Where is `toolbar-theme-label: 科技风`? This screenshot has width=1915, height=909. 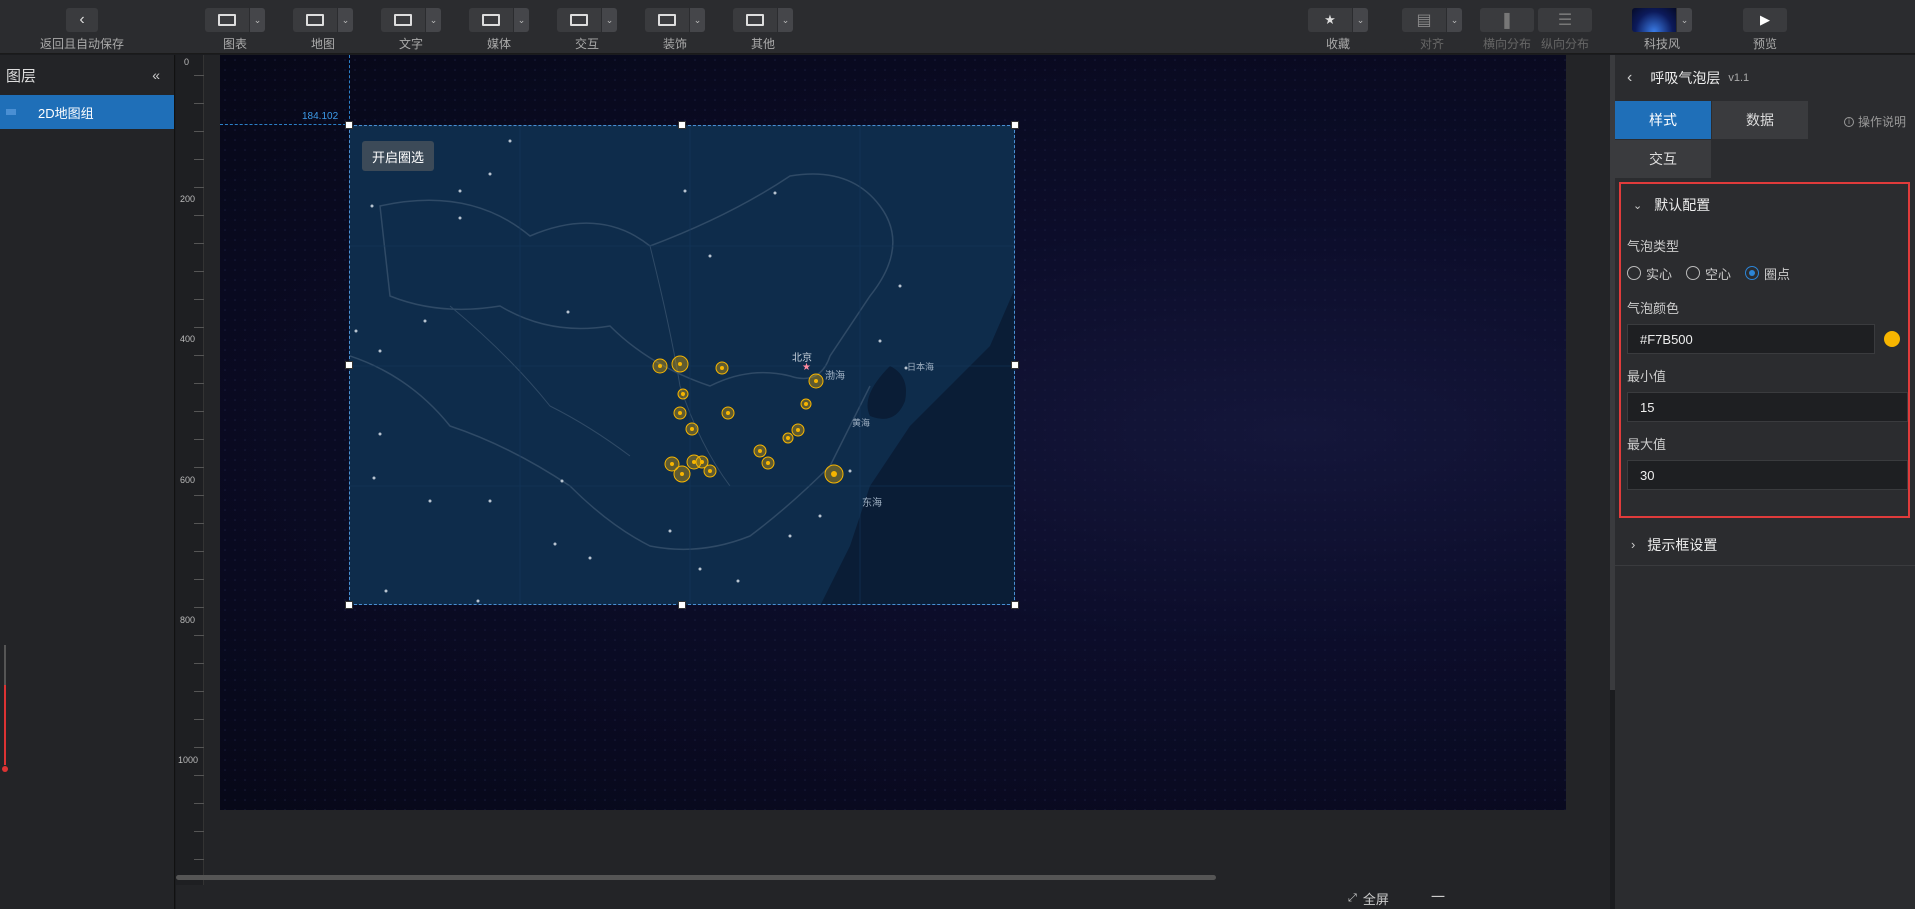
toolbar-theme-label: 科技风 is located at coordinates (1661, 44).